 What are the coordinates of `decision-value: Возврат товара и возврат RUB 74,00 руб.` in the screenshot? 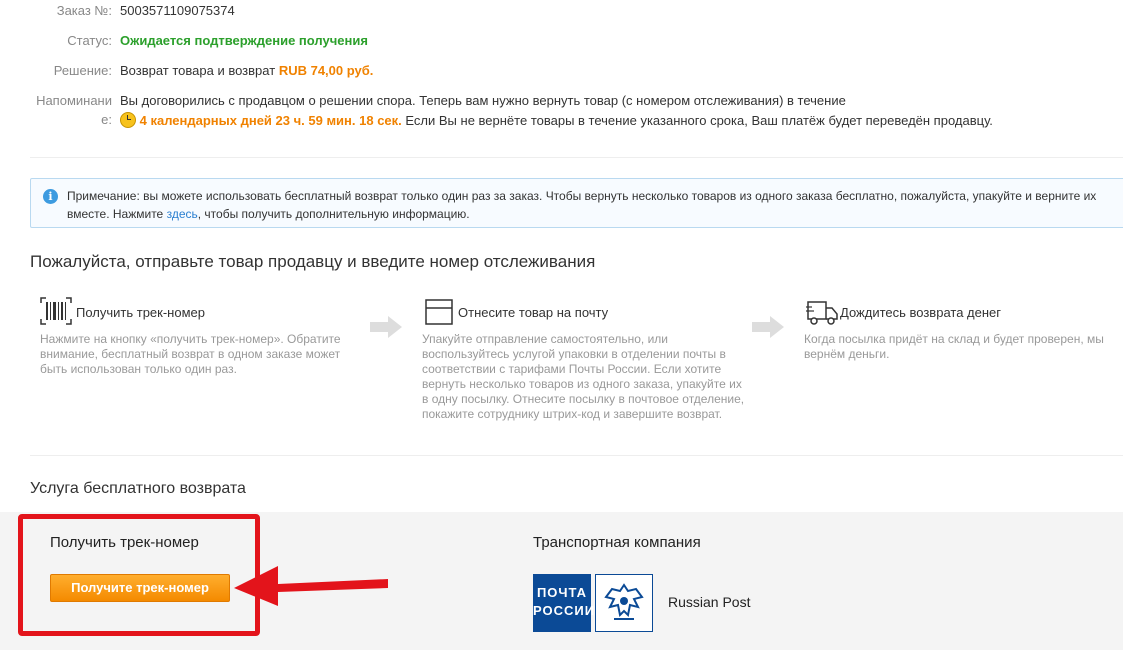 It's located at (246, 70).